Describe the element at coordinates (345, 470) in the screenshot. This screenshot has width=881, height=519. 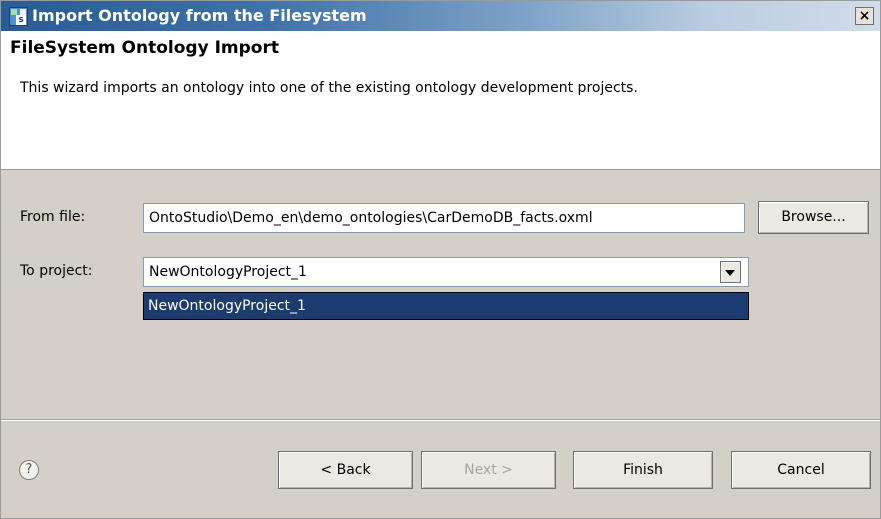
I see `back-button: < Back` at that location.